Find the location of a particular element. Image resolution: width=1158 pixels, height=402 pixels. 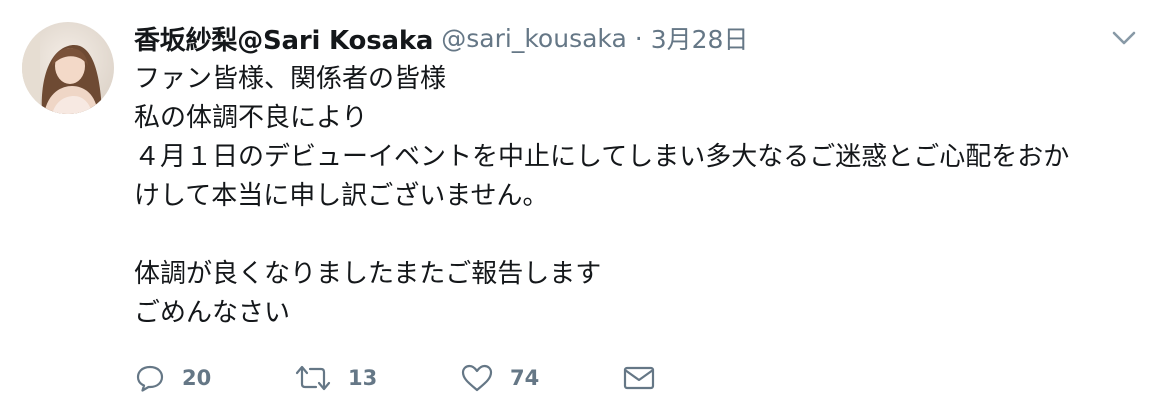

chevron-down-icon is located at coordinates (1124, 38).